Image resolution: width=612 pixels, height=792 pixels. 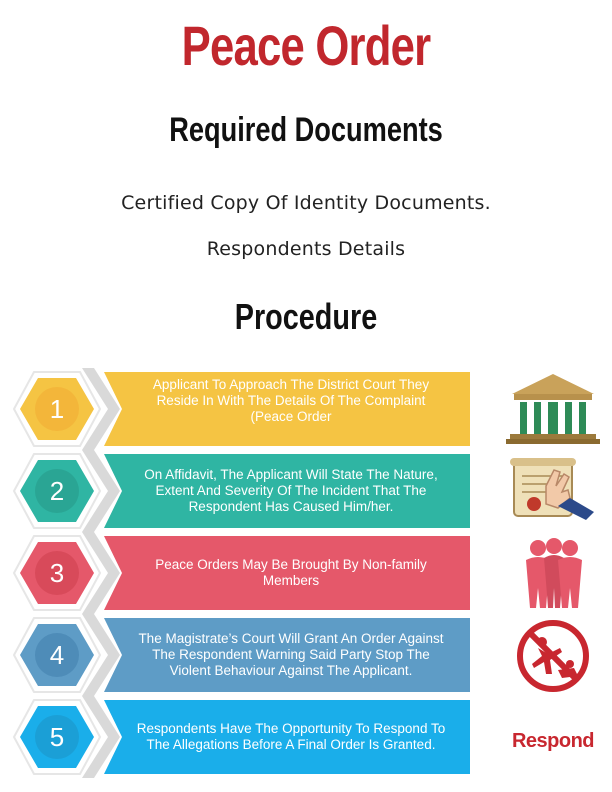 I want to click on no-violence-icon, so click(x=553, y=656).